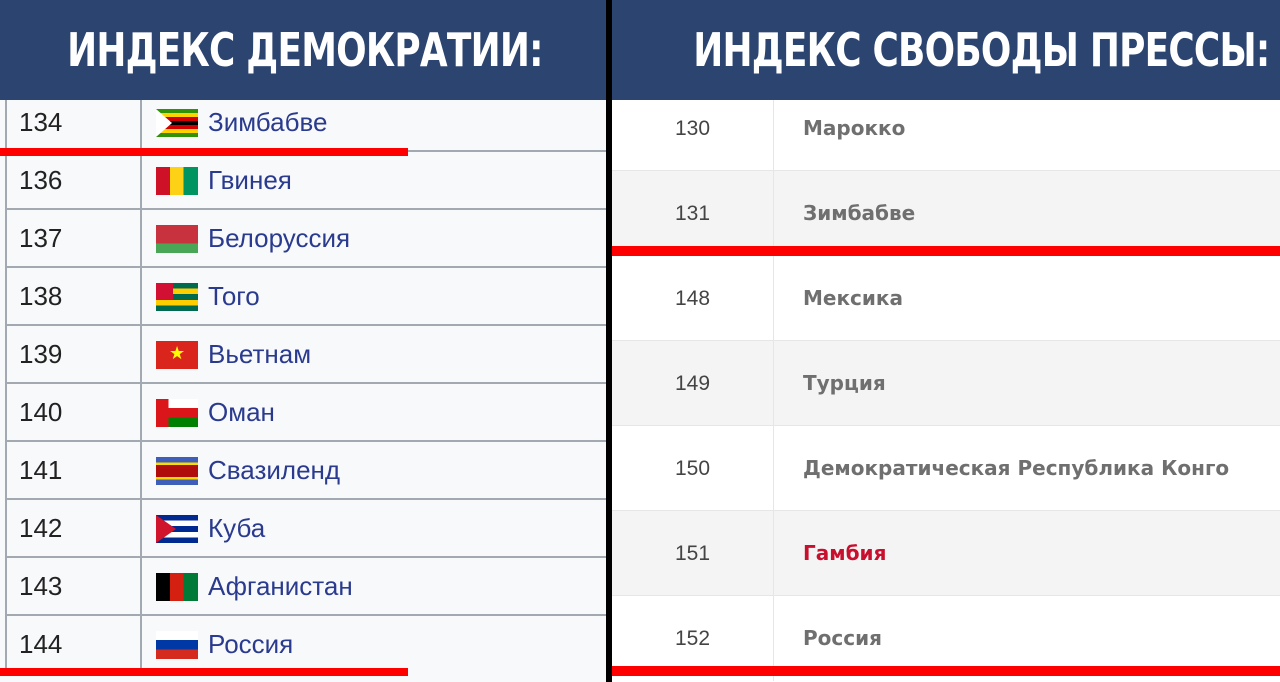 This screenshot has height=682, width=1280. I want to click on rank: 140, so click(41, 412).